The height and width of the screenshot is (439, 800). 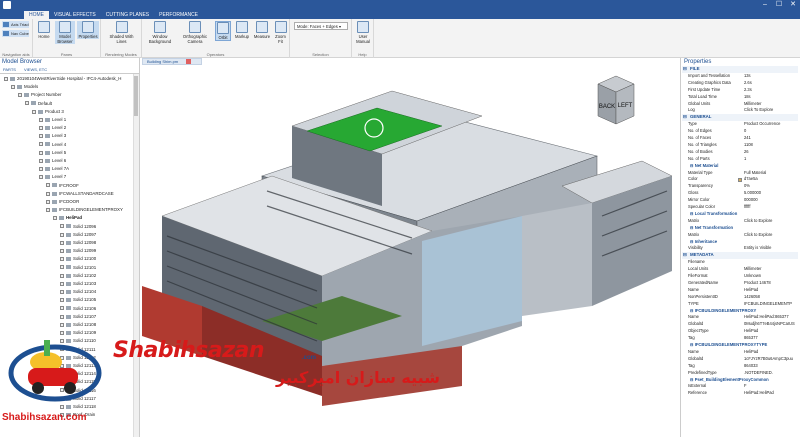 What do you see at coordinates (748, 90) in the screenshot?
I see `property-value: 2.3s` at bounding box center [748, 90].